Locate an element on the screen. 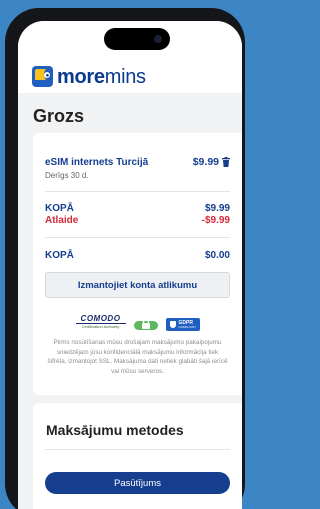  discount-row: Atlaide -$9.99 is located at coordinates (137, 220).